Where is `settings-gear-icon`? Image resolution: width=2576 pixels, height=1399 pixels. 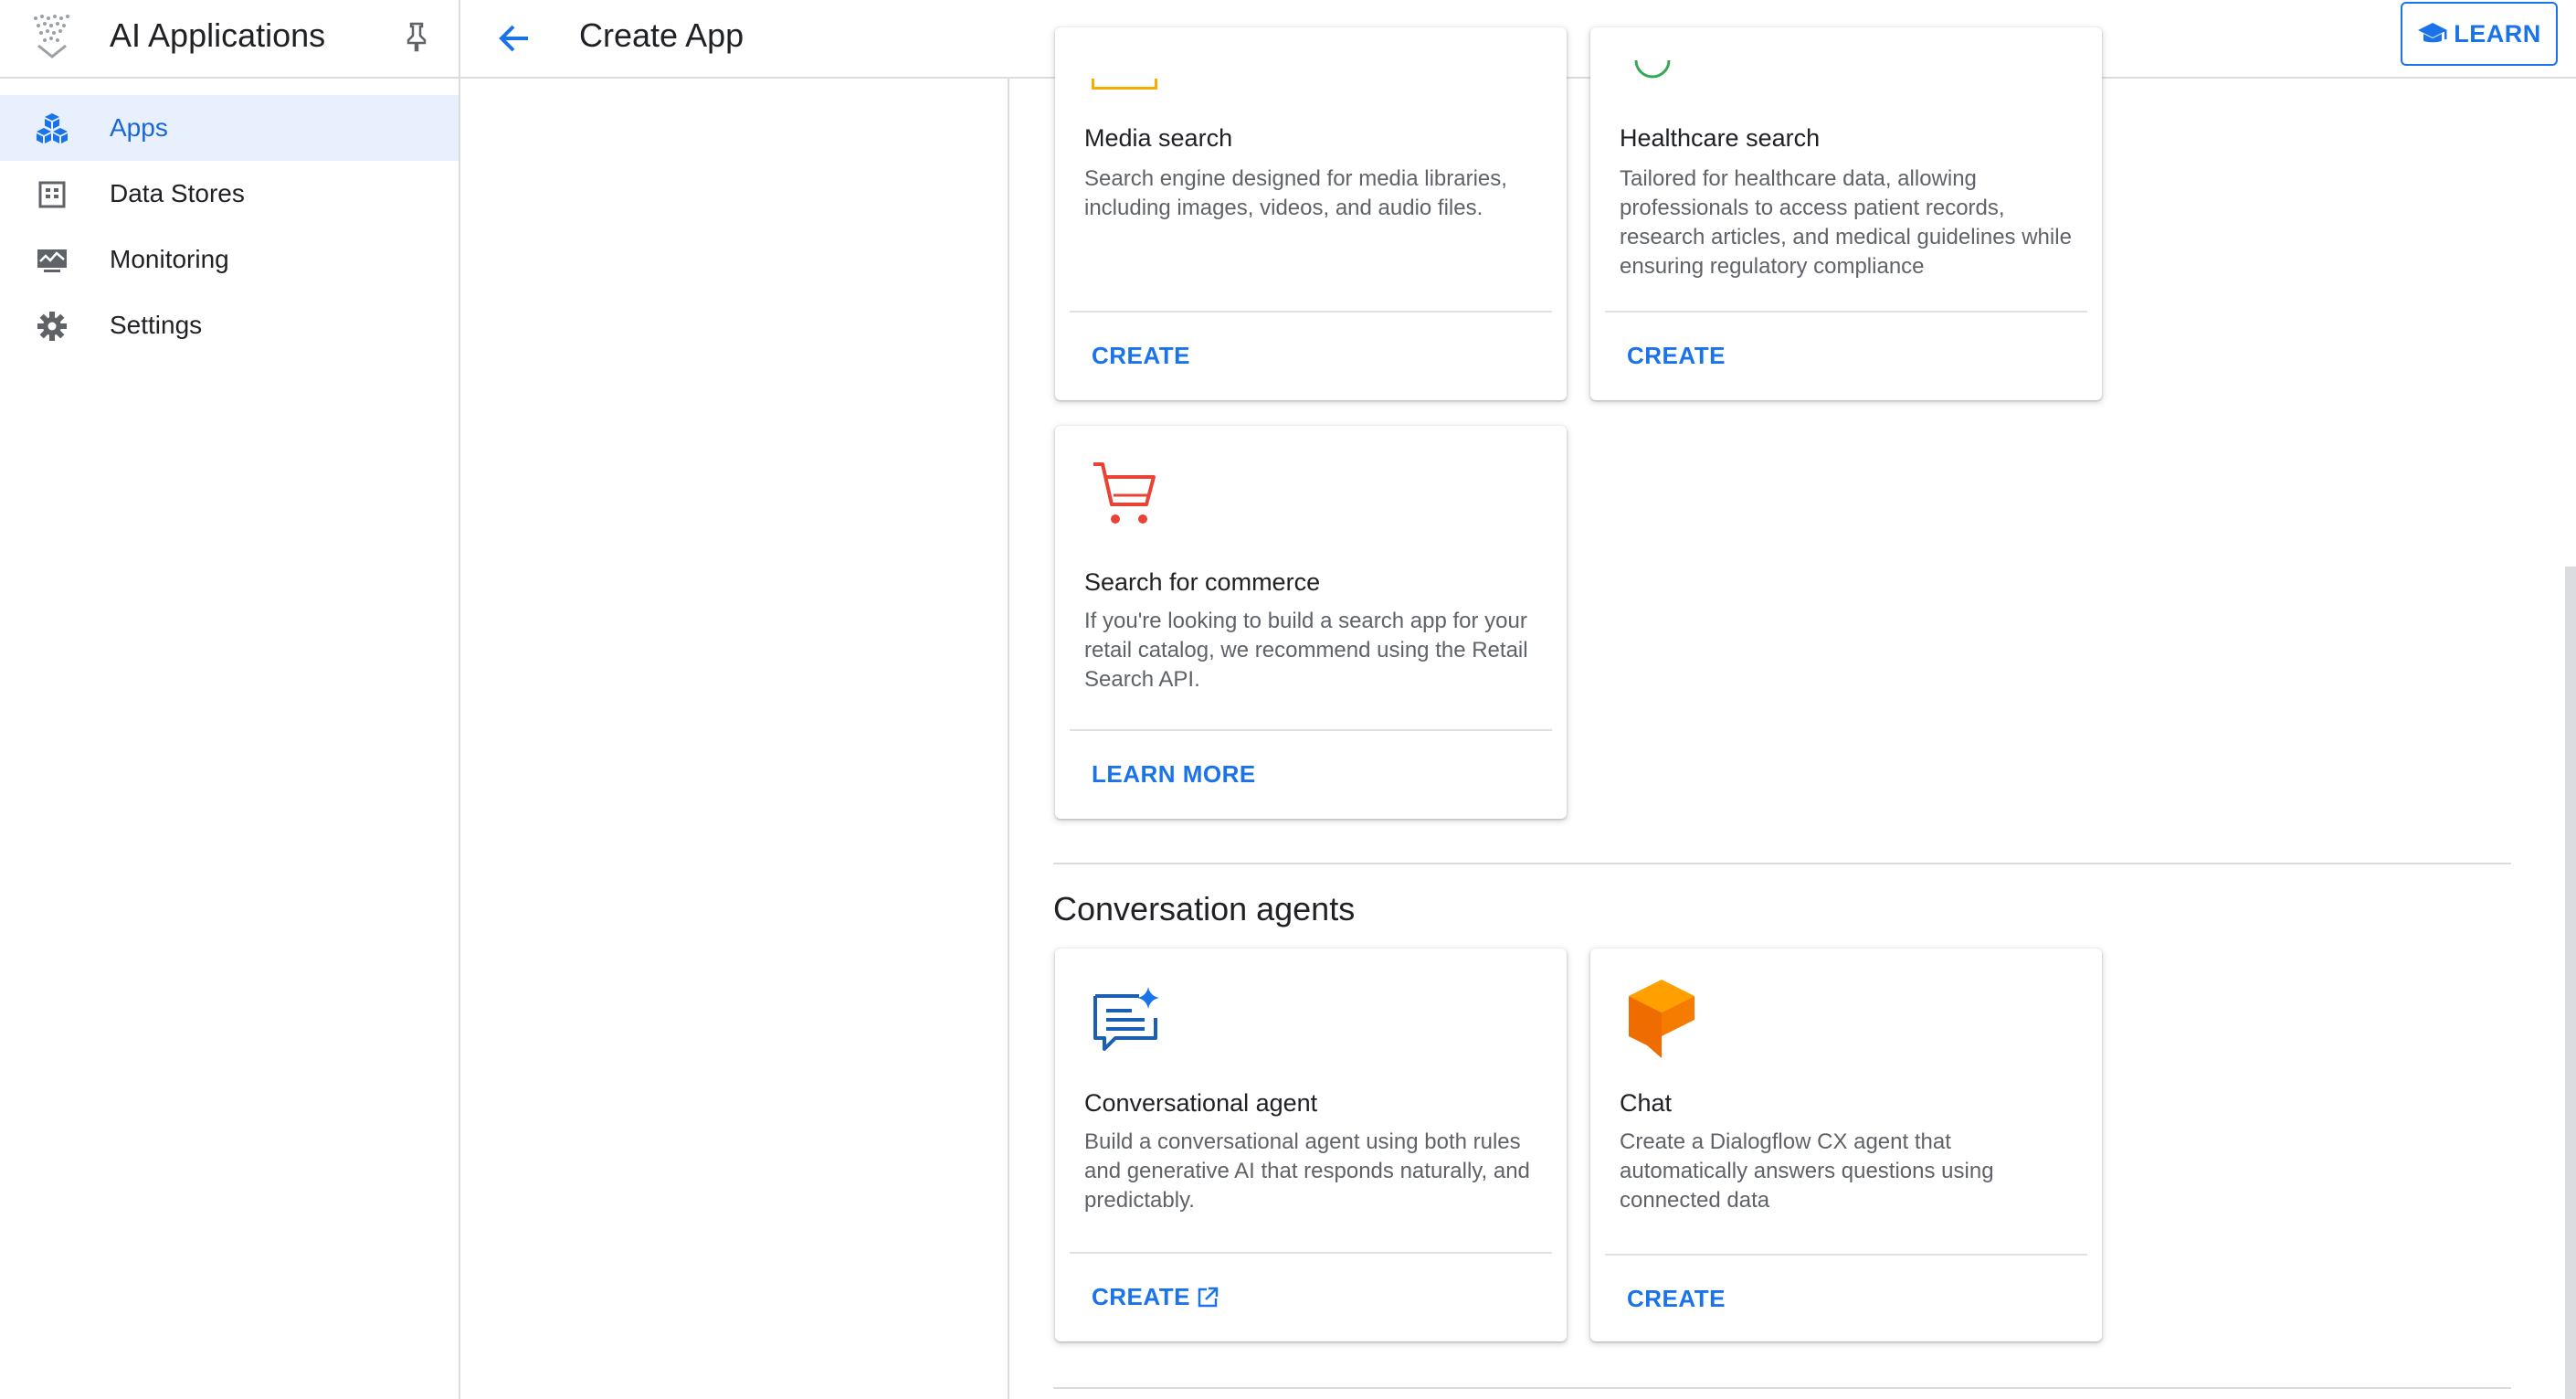
settings-gear-icon is located at coordinates (52, 326).